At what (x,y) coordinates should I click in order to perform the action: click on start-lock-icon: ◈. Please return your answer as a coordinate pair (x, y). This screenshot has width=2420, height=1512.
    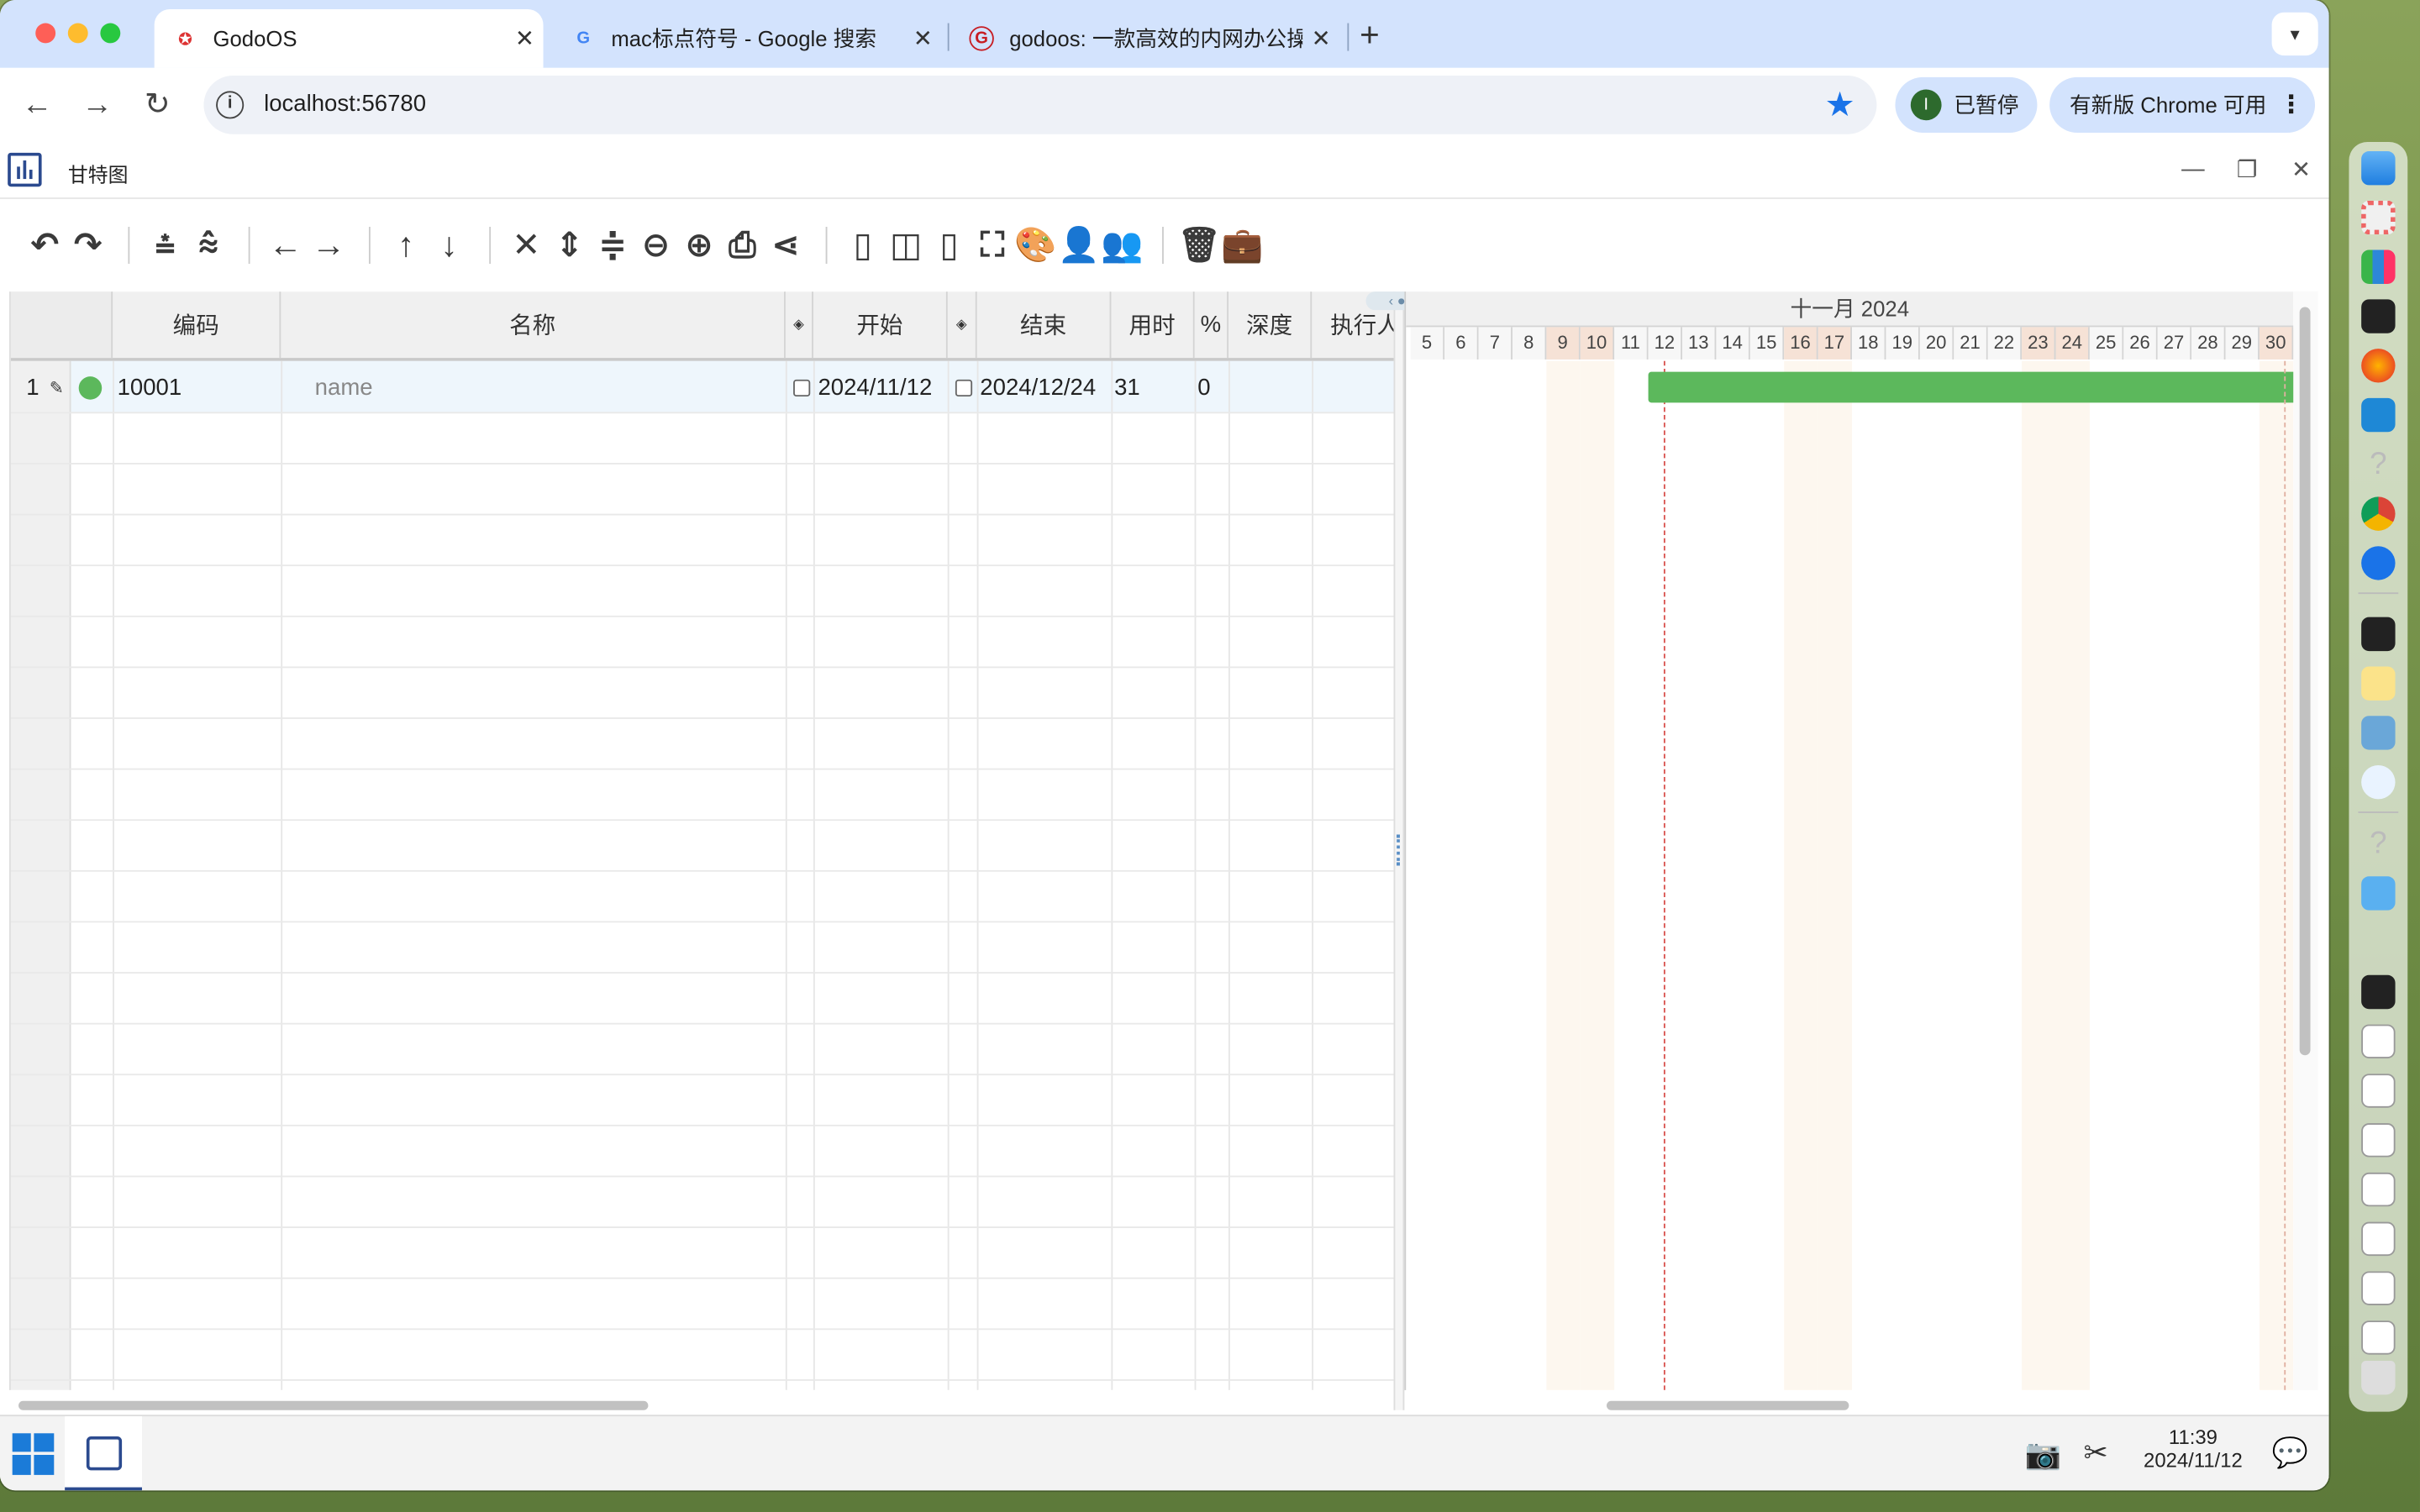
    Looking at the image, I should click on (799, 325).